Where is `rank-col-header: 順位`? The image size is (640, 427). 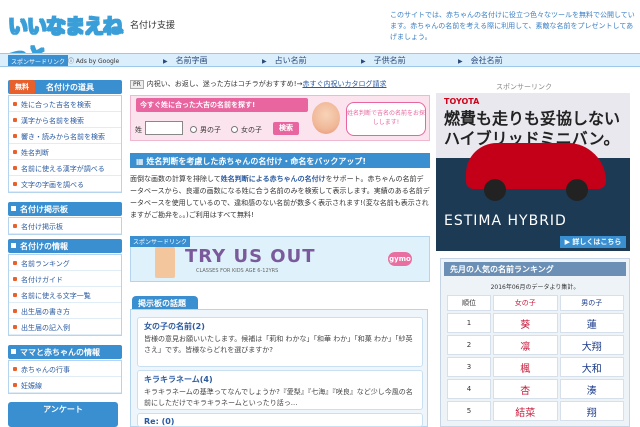 rank-col-header: 順位 is located at coordinates (469, 303).